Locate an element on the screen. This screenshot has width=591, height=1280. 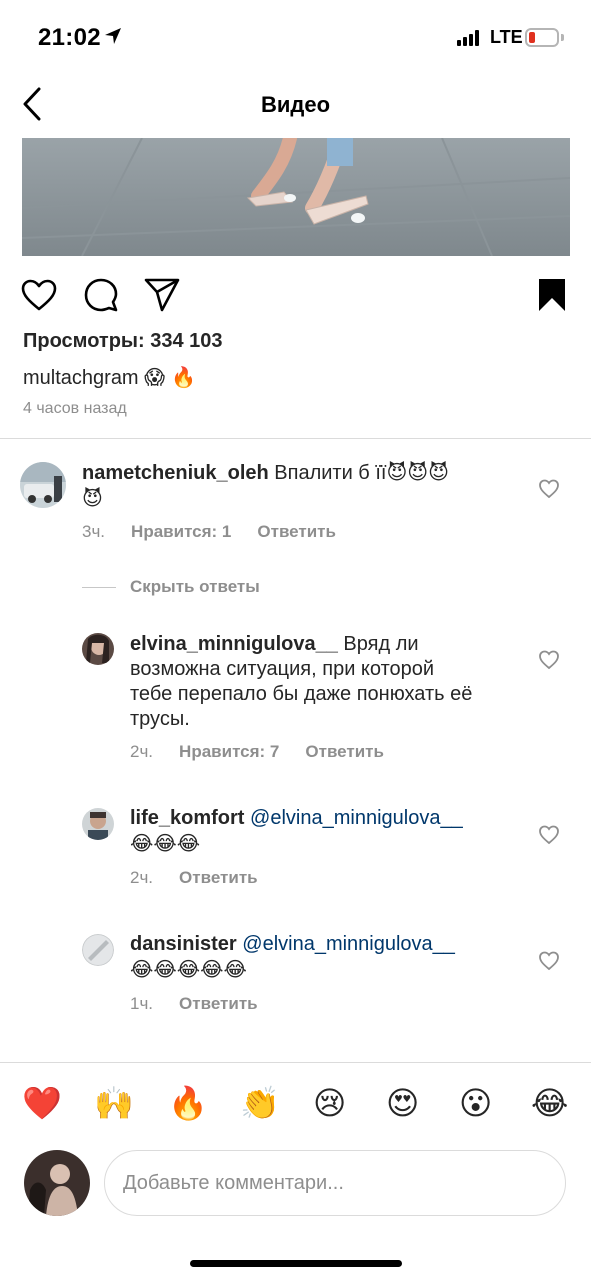
reply-text: dansinister @elvina_minnigulova__ 😂😂😂😂😂 is located at coordinates (325, 957).